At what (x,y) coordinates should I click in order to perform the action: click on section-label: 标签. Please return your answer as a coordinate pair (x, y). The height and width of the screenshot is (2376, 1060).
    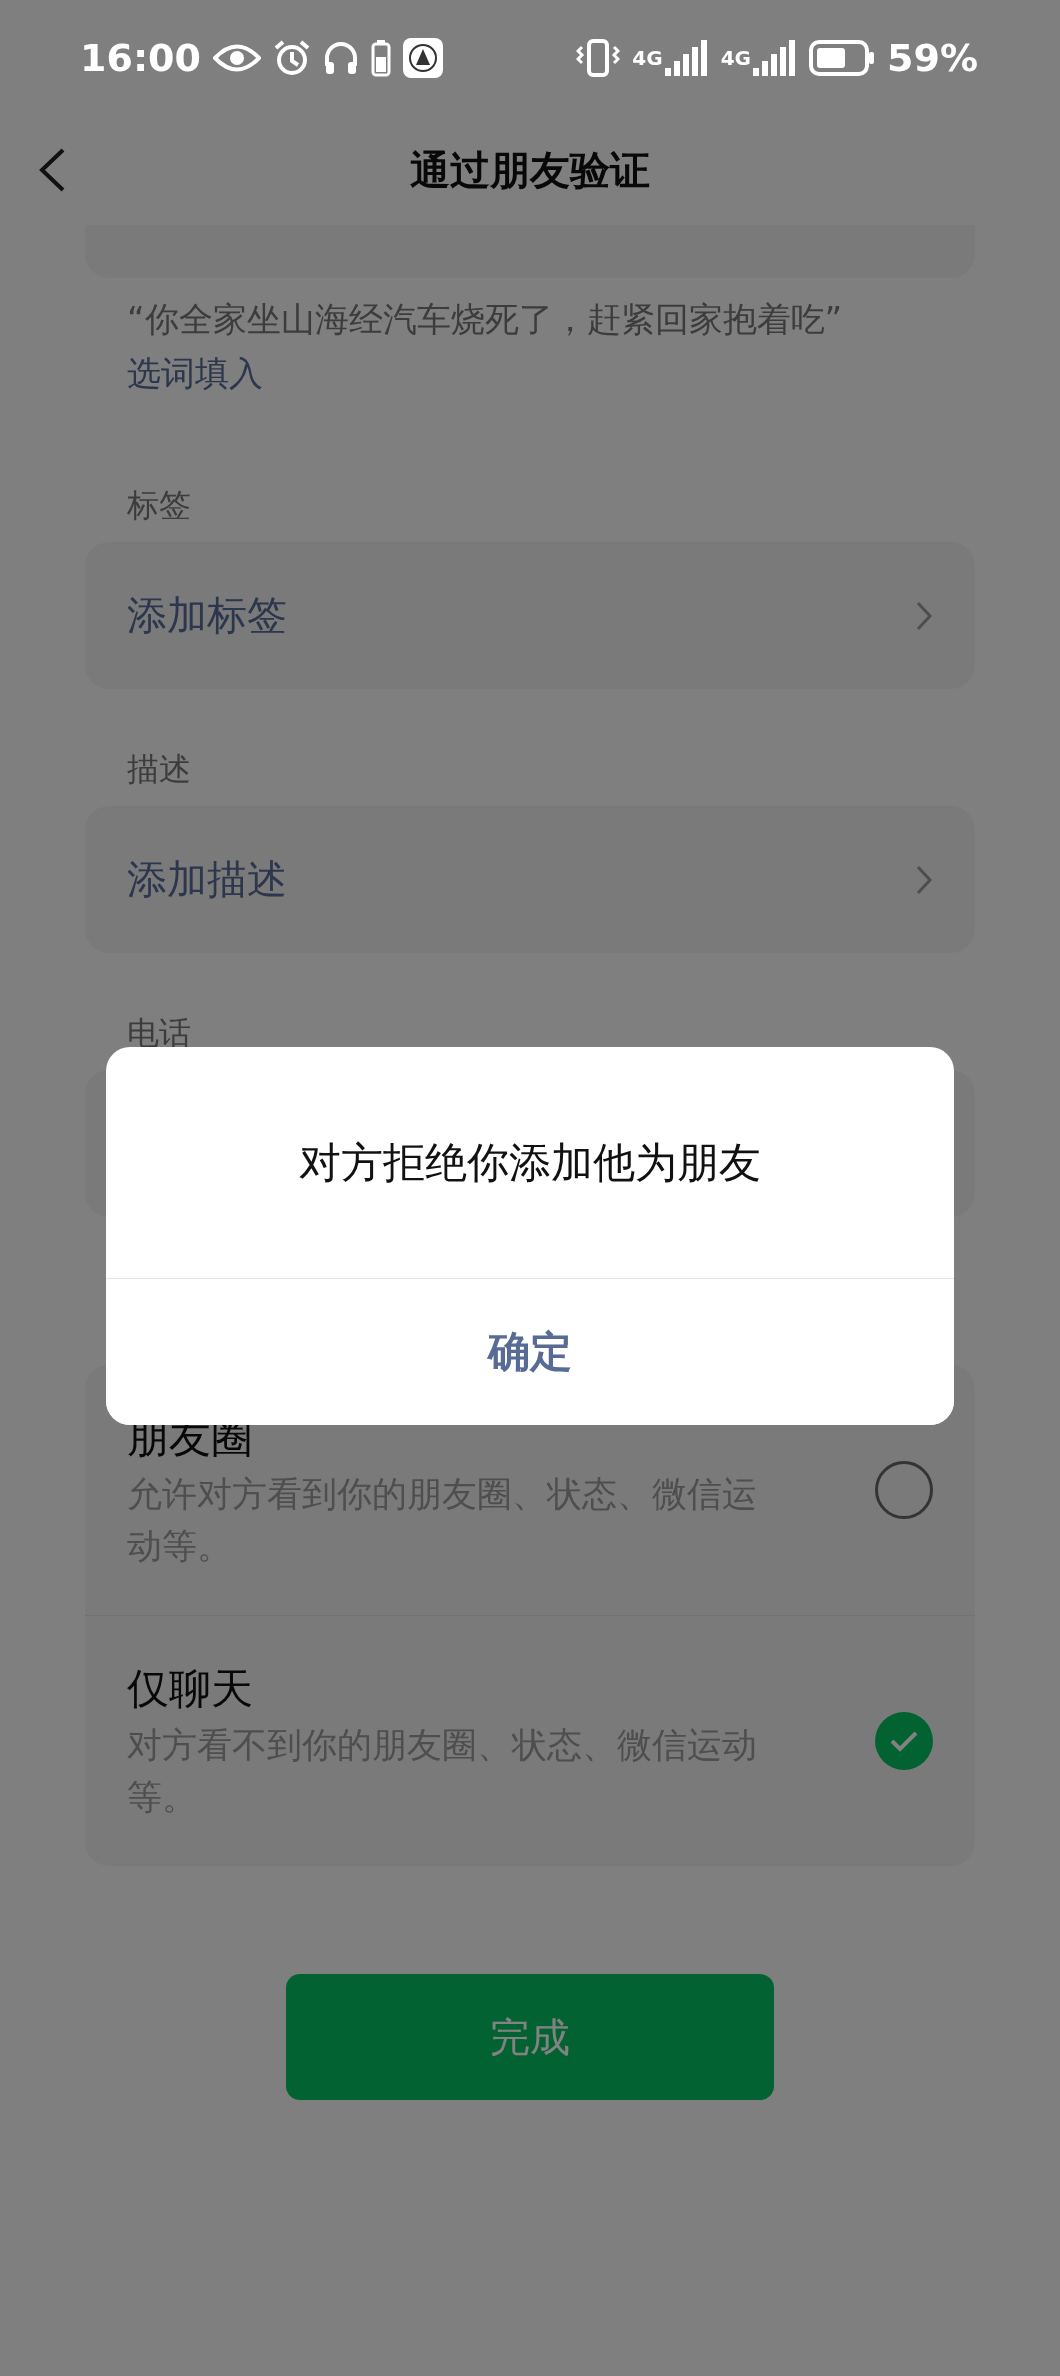
    Looking at the image, I should click on (159, 505).